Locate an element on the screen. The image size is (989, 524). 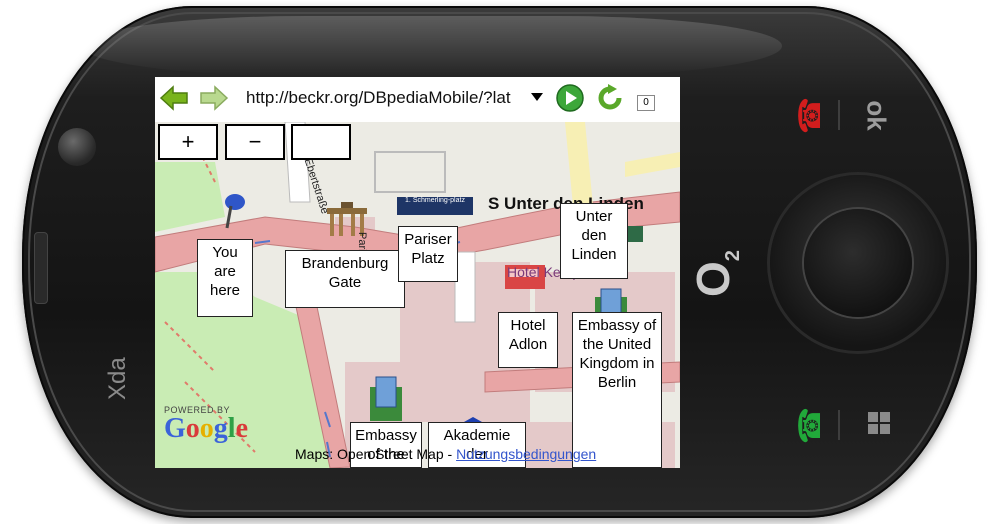
street-sign-schmerling: 1. Schmerling-platz is located at coordinates (435, 206).